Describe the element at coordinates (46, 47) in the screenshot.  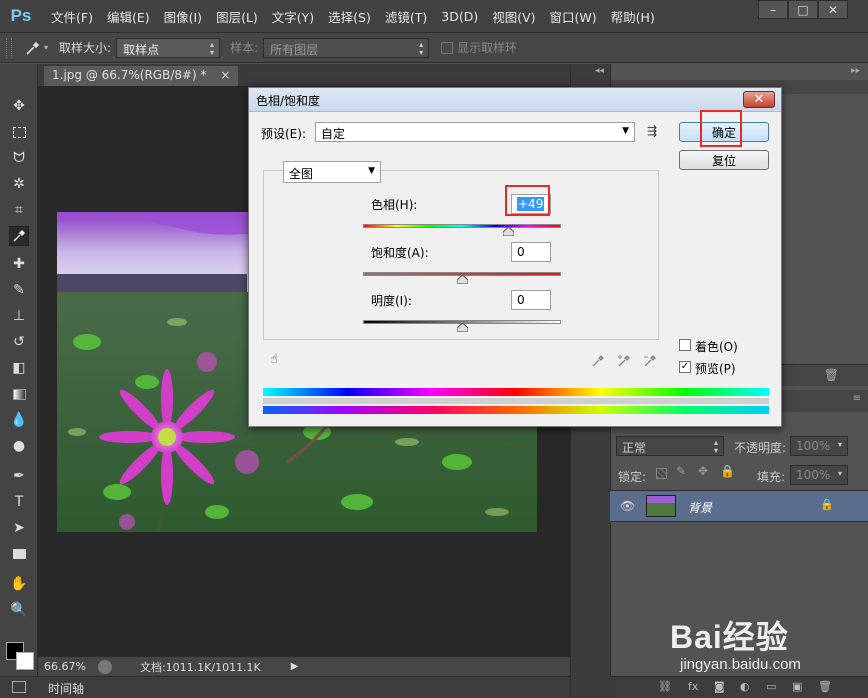
I see `tool-preset-chevron-icon: ▾` at that location.